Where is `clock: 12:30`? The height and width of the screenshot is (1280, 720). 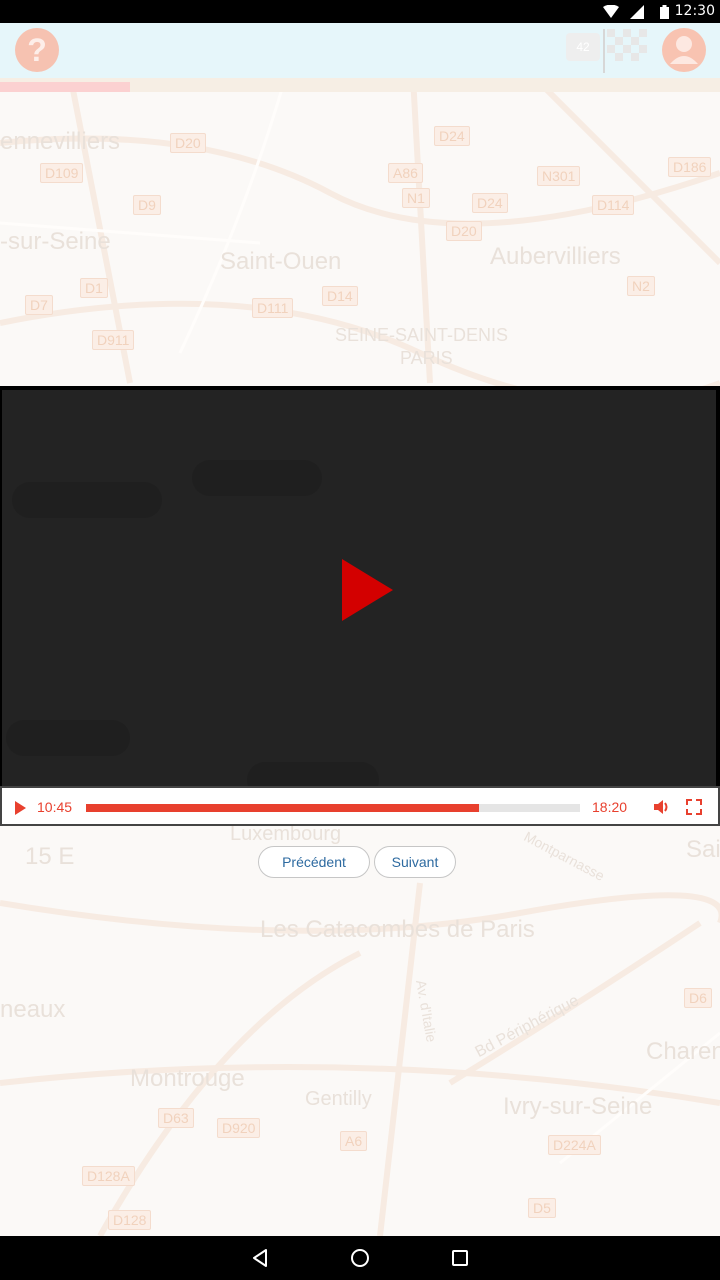 clock: 12:30 is located at coordinates (694, 11).